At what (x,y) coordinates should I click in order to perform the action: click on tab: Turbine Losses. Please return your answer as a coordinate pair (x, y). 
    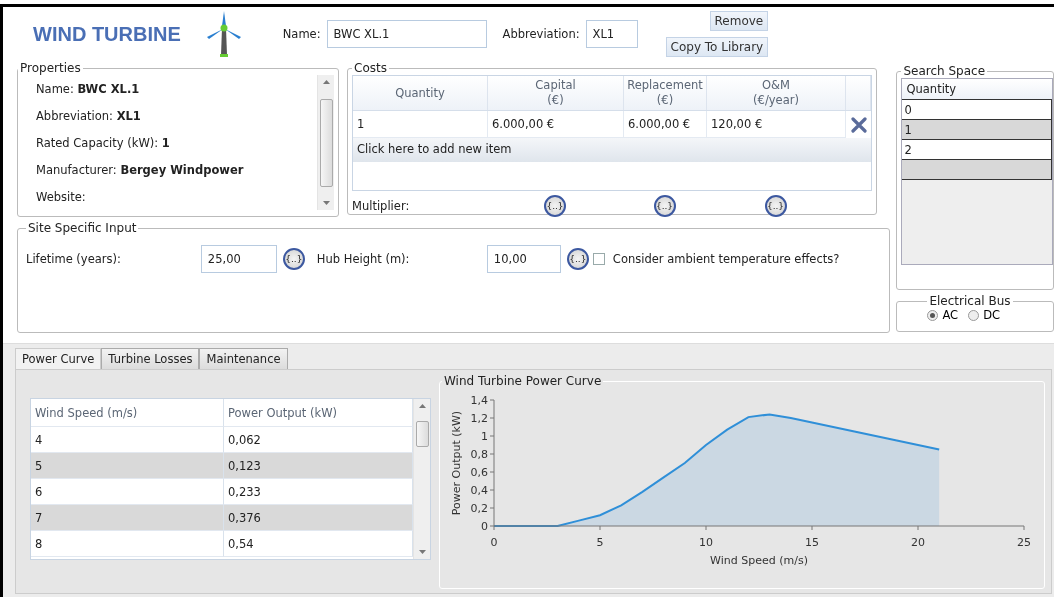
    Looking at the image, I should click on (150, 358).